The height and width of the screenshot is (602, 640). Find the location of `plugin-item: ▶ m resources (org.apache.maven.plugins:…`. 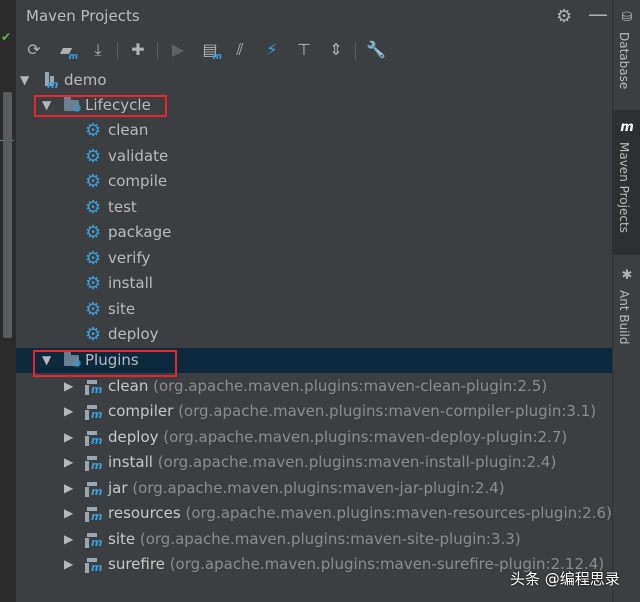

plugin-item: ▶ m resources (org.apache.maven.plugins:… is located at coordinates (314, 513).